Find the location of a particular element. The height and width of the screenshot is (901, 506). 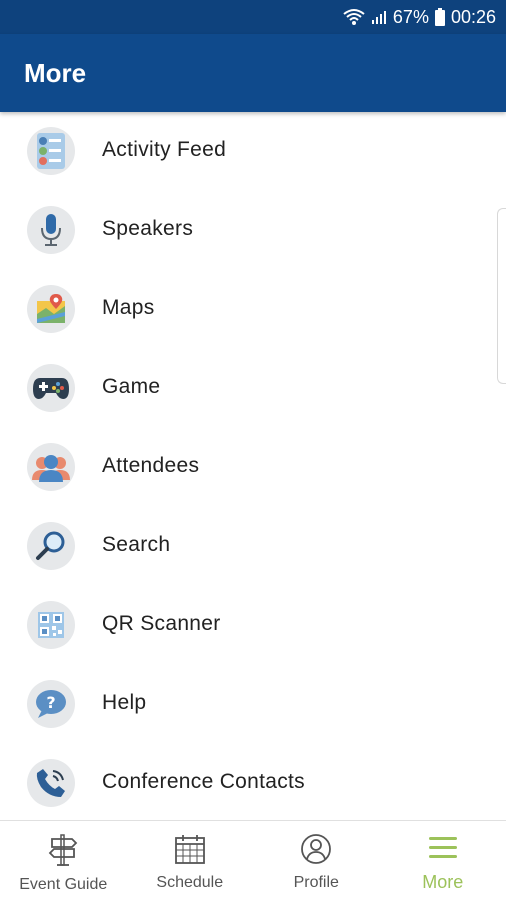

menu-item-game: Game is located at coordinates (253, 388).